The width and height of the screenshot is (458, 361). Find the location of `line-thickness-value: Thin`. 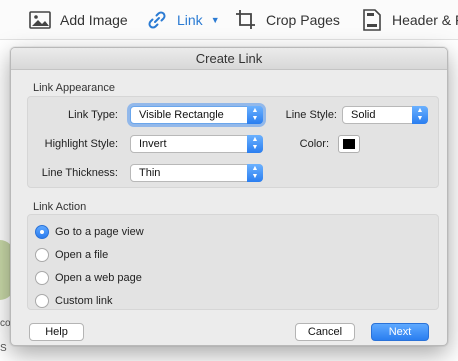

line-thickness-value: Thin is located at coordinates (150, 173).